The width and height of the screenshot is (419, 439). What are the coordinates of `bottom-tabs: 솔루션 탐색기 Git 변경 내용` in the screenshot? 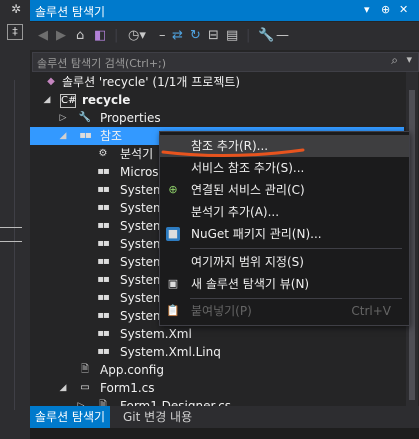 It's located at (224, 417).